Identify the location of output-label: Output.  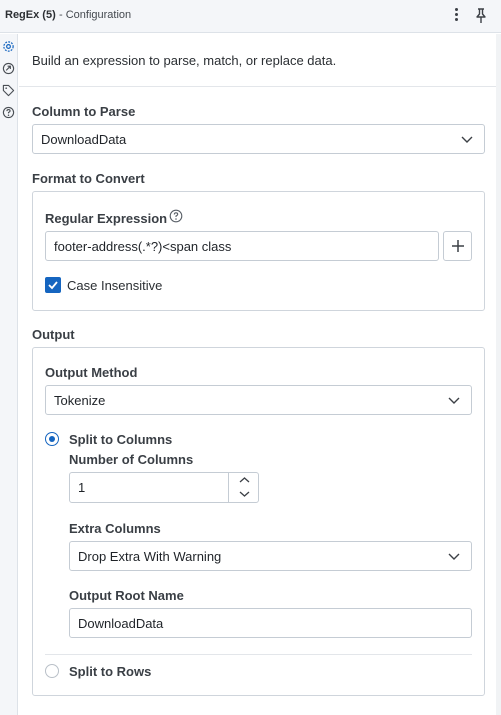
(53, 334).